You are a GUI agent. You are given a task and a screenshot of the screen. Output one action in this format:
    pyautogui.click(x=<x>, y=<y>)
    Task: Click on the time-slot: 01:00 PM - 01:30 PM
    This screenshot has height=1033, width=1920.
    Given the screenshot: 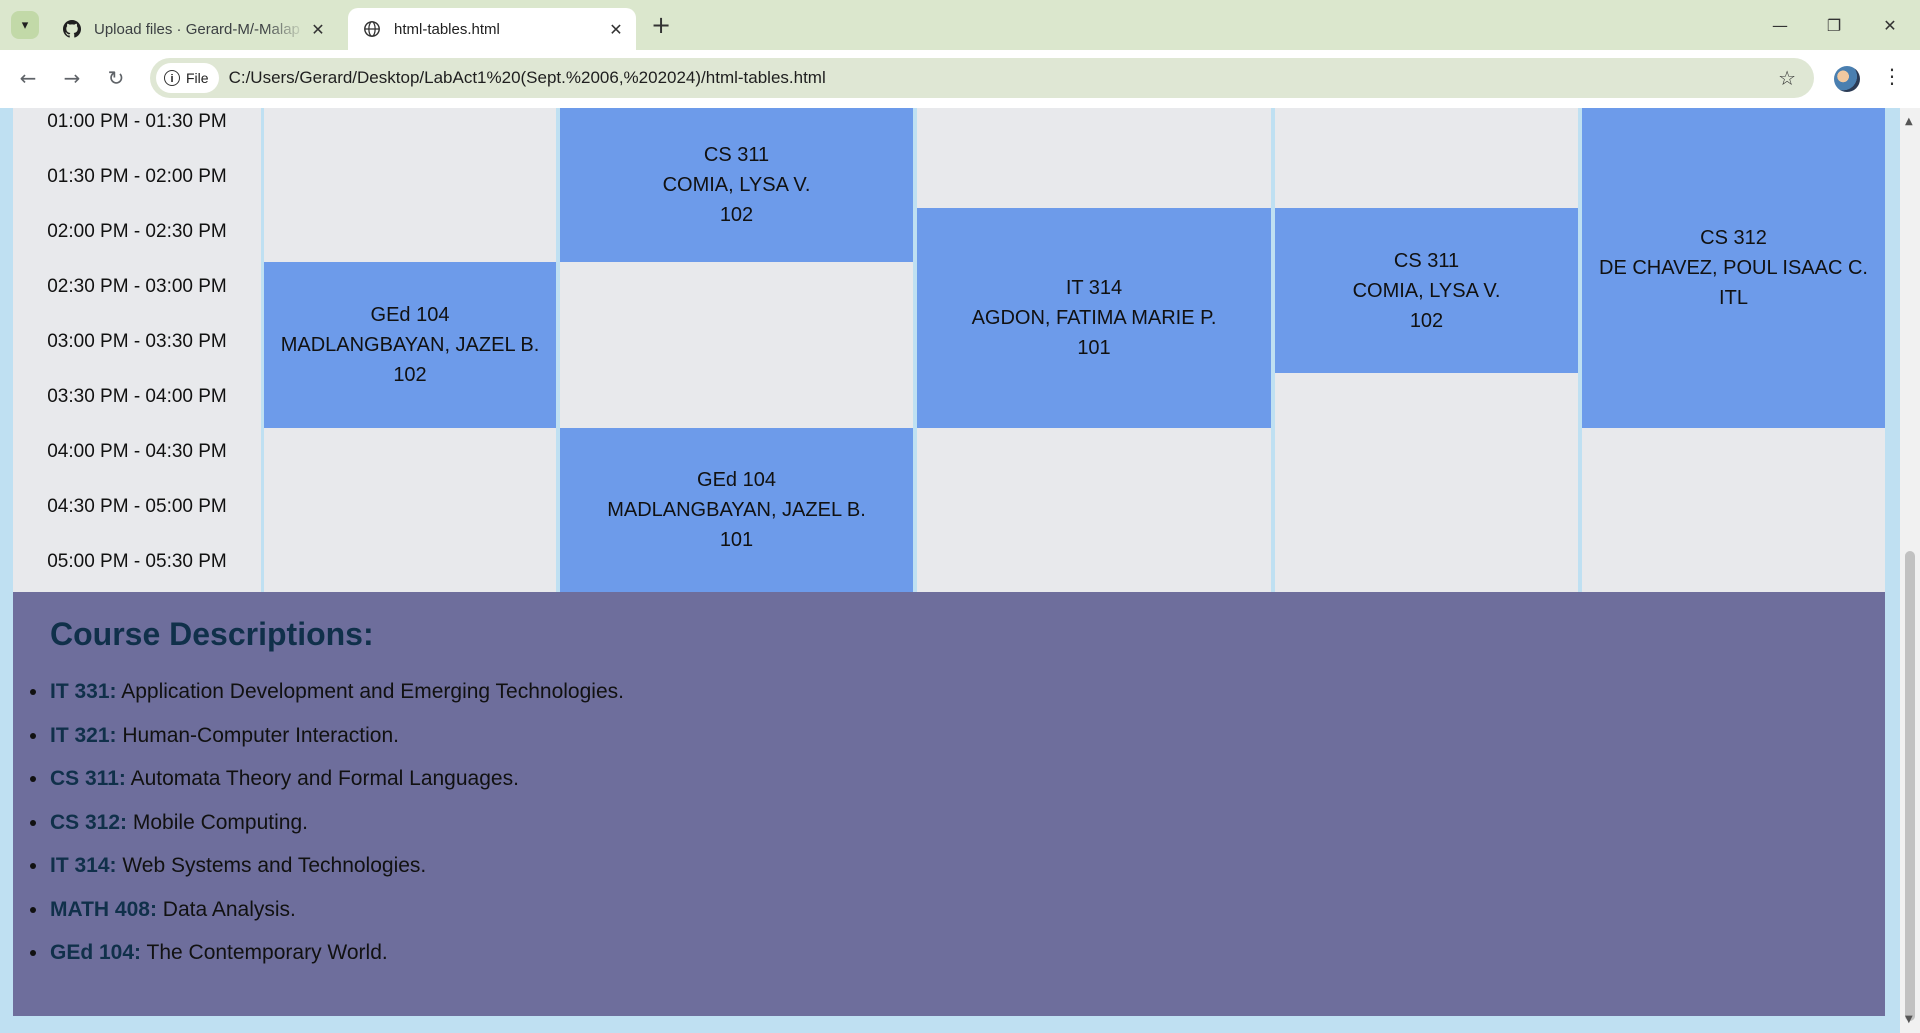 What is the action you would take?
    pyautogui.click(x=137, y=121)
    